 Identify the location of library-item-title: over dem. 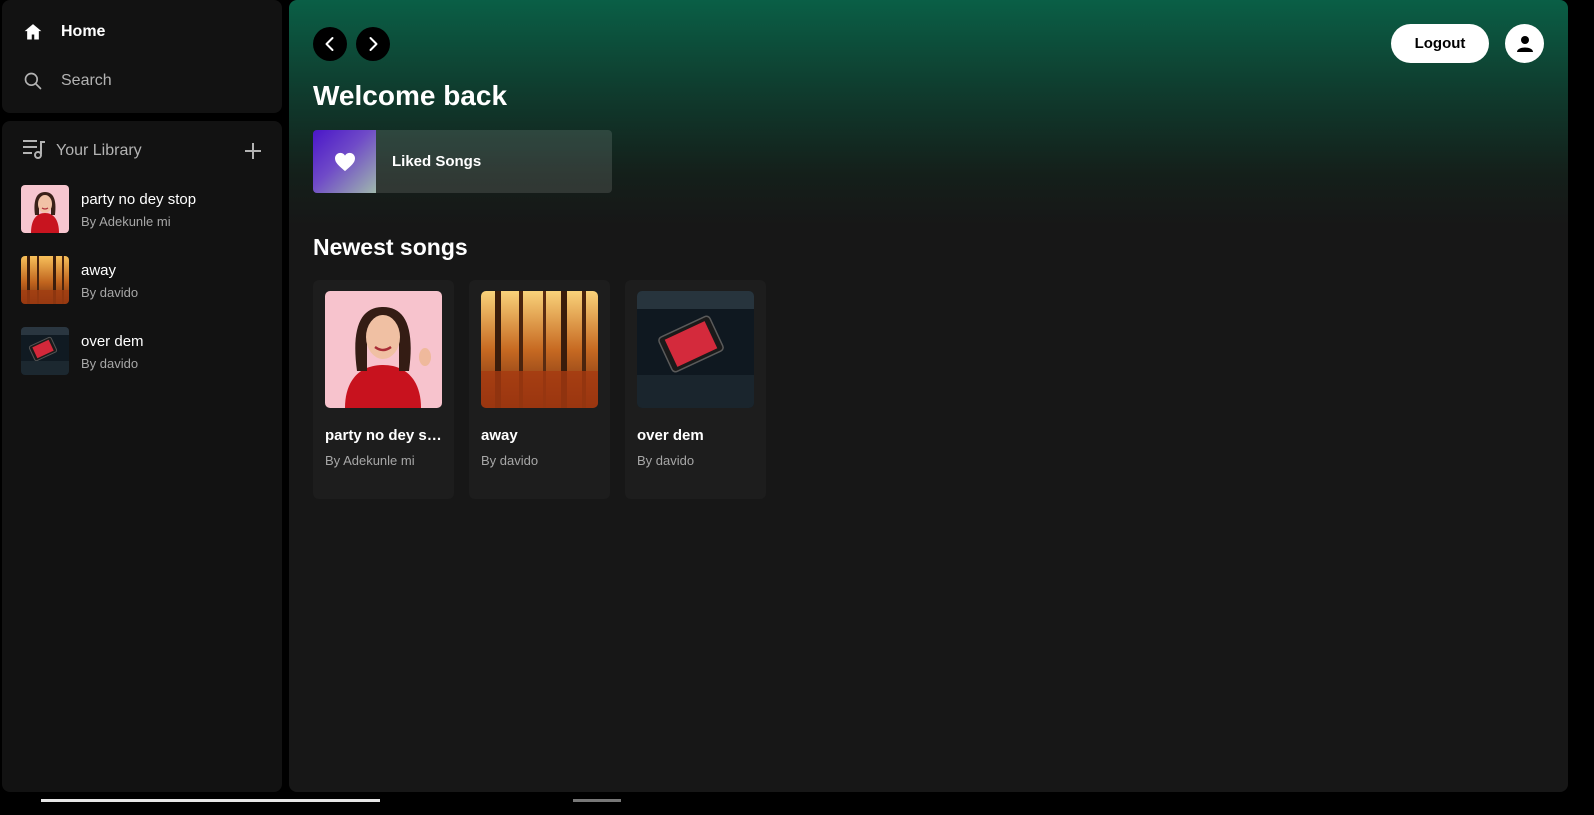
(112, 341).